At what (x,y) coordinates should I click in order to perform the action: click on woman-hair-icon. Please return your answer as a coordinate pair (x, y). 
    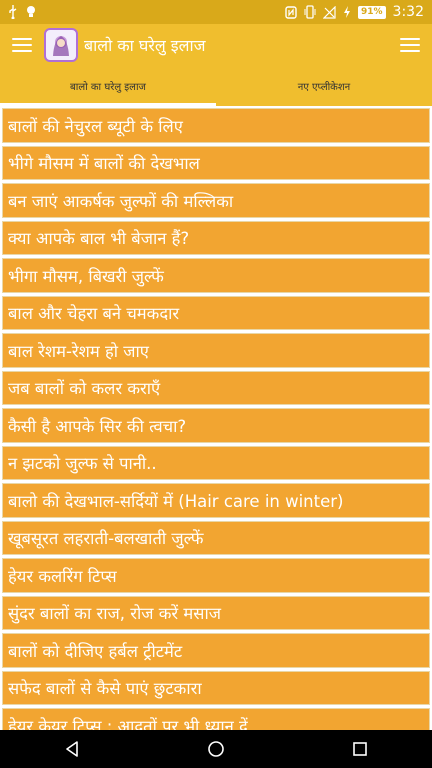
    Looking at the image, I should click on (61, 46).